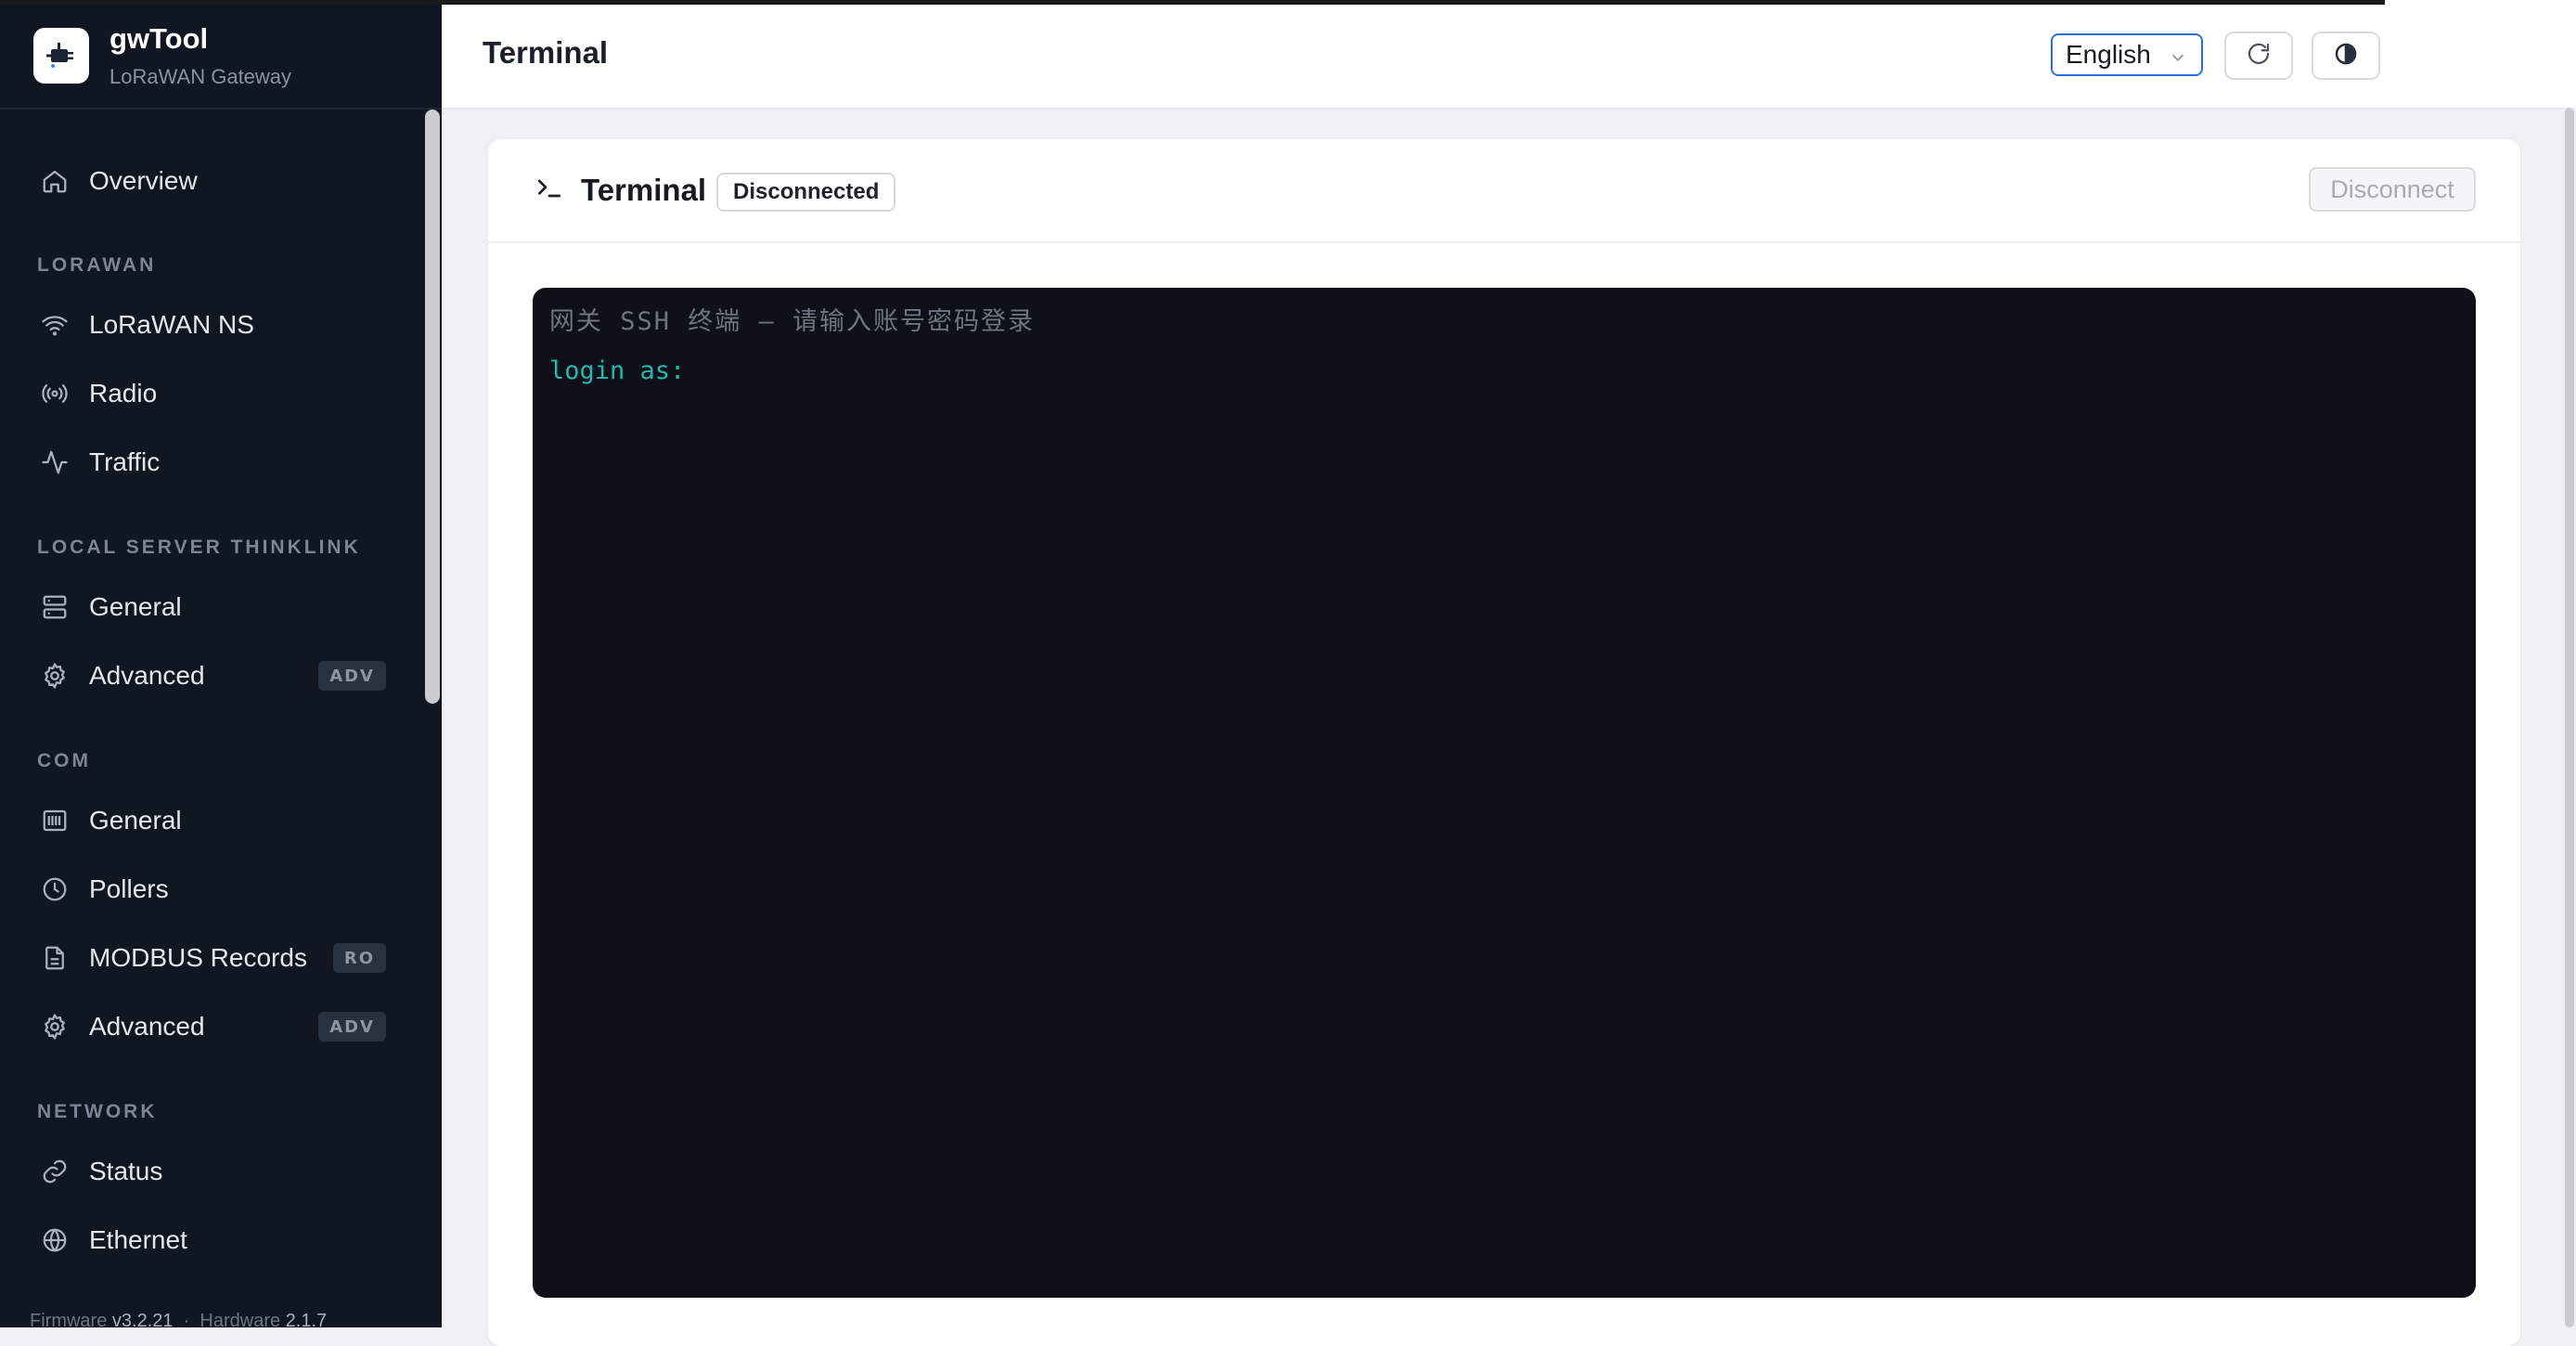 The height and width of the screenshot is (1346, 2576). Describe the element at coordinates (143, 180) in the screenshot. I see `sidebar-item-label: Overview` at that location.